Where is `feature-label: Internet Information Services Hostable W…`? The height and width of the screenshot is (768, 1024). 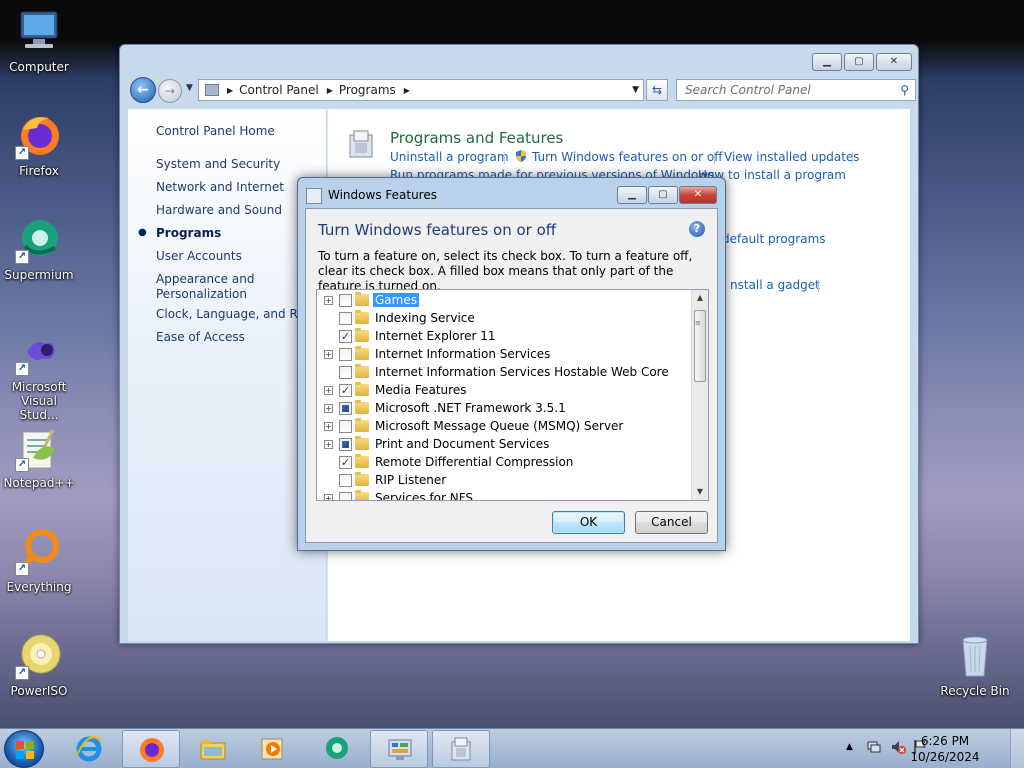 feature-label: Internet Information Services Hostable W… is located at coordinates (522, 372).